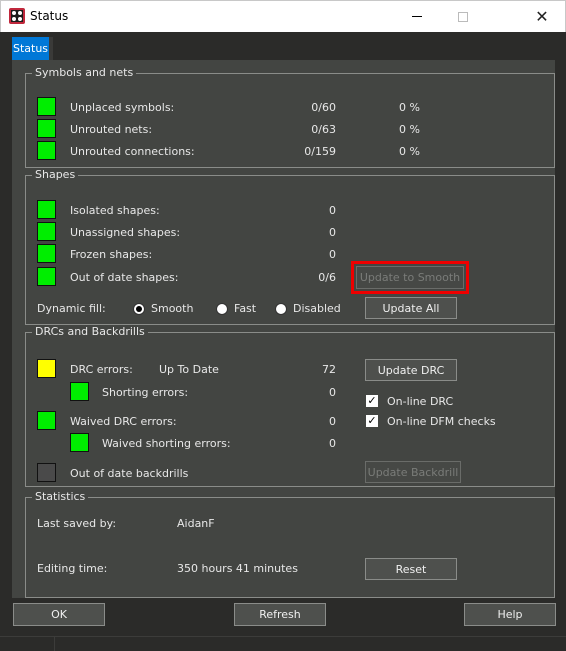  Describe the element at coordinates (409, 107) in the screenshot. I see `percent-unplaced-symbols: 0 %` at that location.